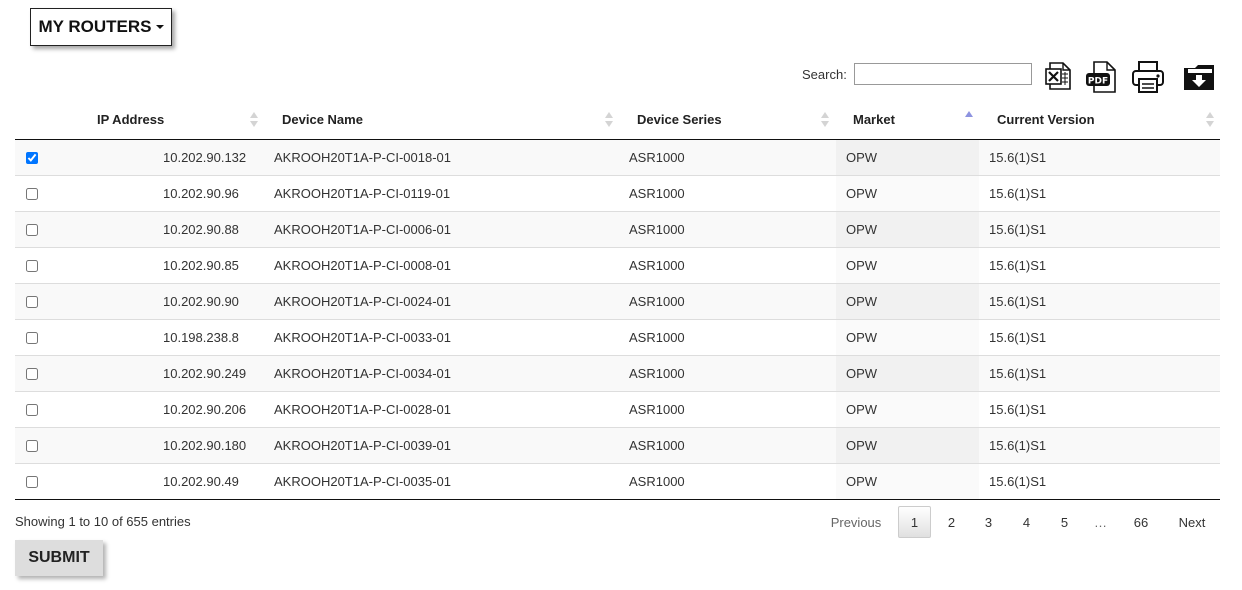  I want to click on pagination-next: Next, so click(1192, 522).